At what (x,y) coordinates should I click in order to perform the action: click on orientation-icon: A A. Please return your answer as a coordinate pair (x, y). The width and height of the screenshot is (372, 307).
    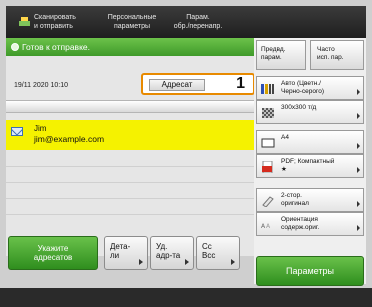
    Looking at the image, I should click on (266, 226).